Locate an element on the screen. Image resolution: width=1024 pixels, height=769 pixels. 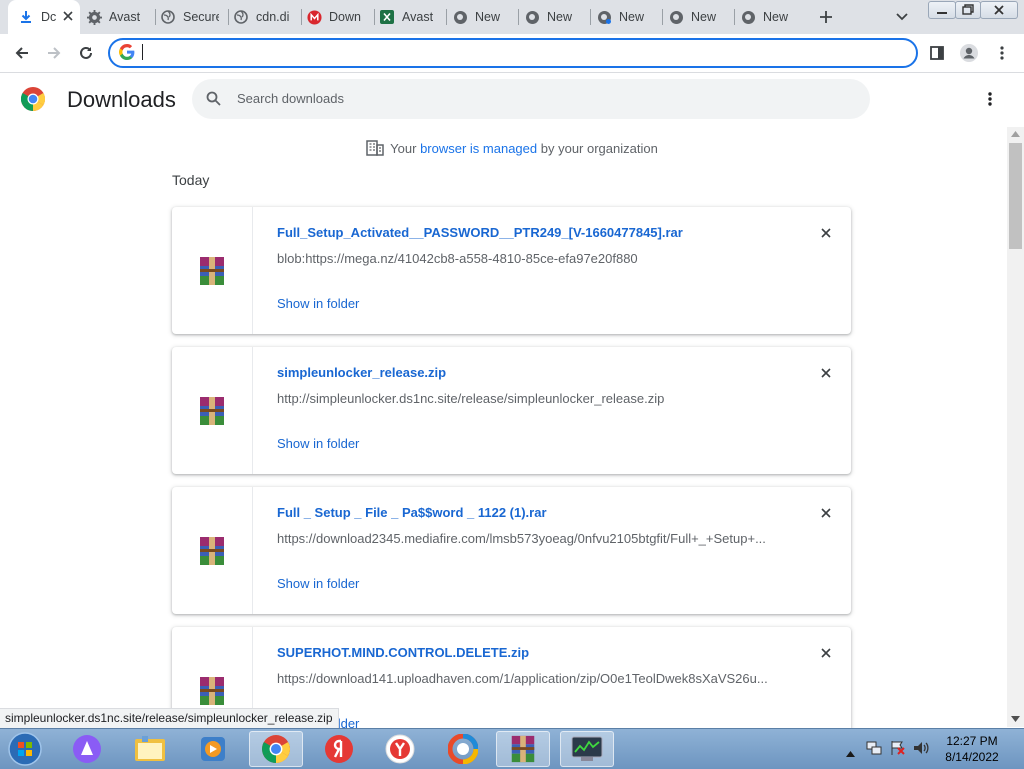
media-player-icon is located at coordinates (213, 749).